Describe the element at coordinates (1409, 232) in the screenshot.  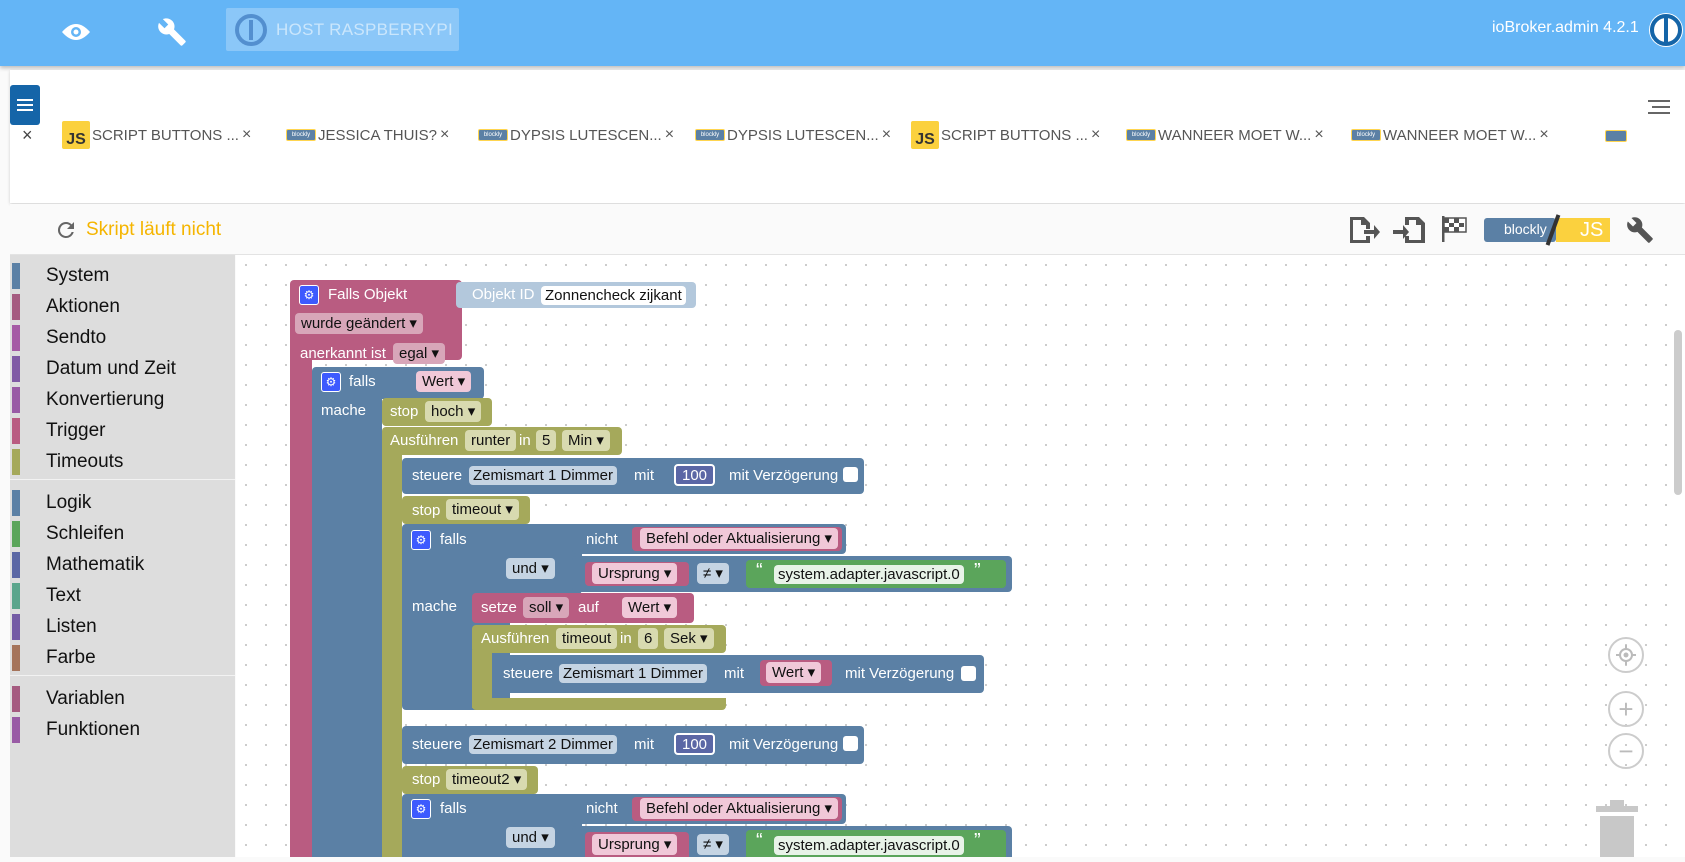
I see `import-icon` at that location.